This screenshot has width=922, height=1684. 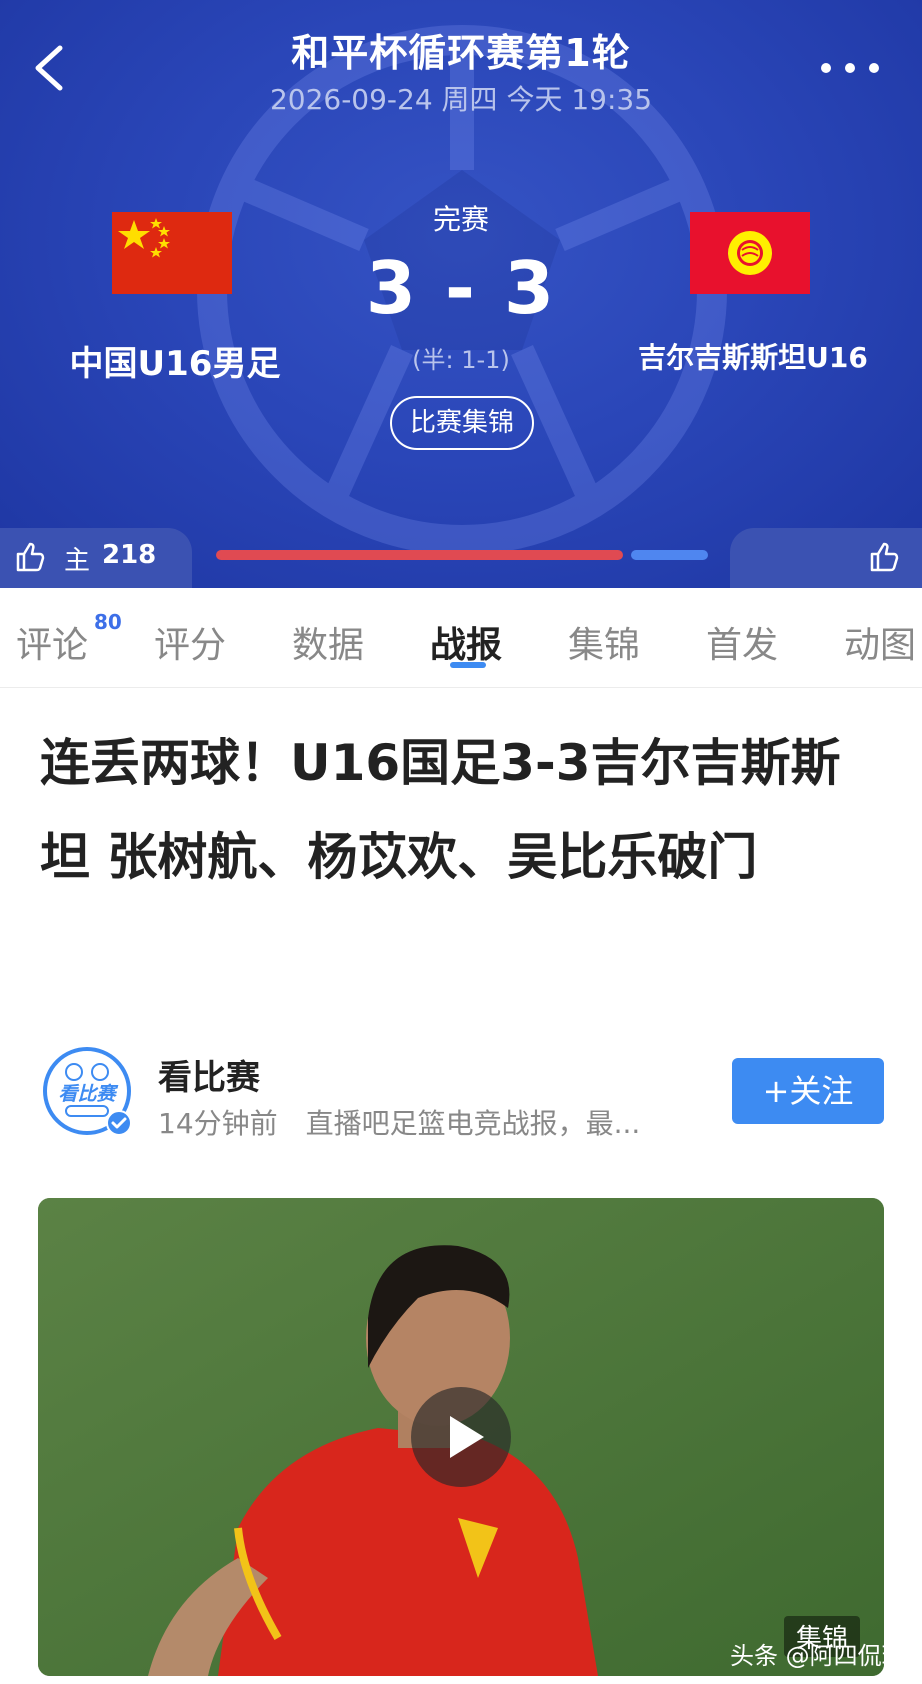 I want to click on home-vote-count: 218, so click(x=129, y=555).